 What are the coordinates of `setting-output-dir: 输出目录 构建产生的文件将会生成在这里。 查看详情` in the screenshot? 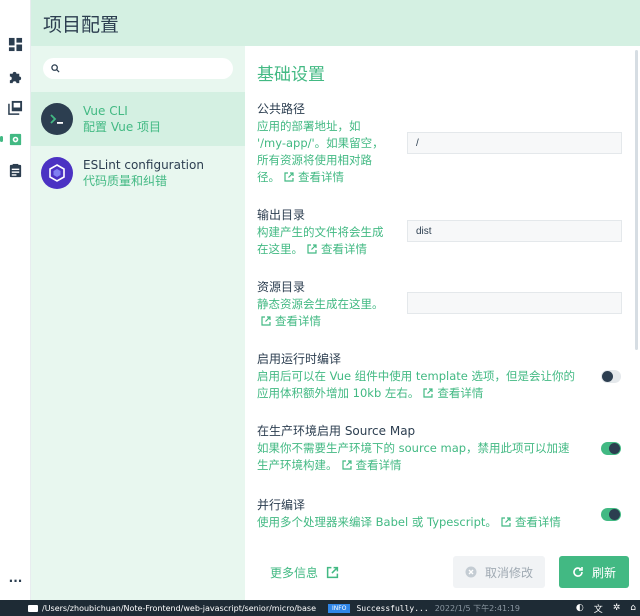 It's located at (442, 232).